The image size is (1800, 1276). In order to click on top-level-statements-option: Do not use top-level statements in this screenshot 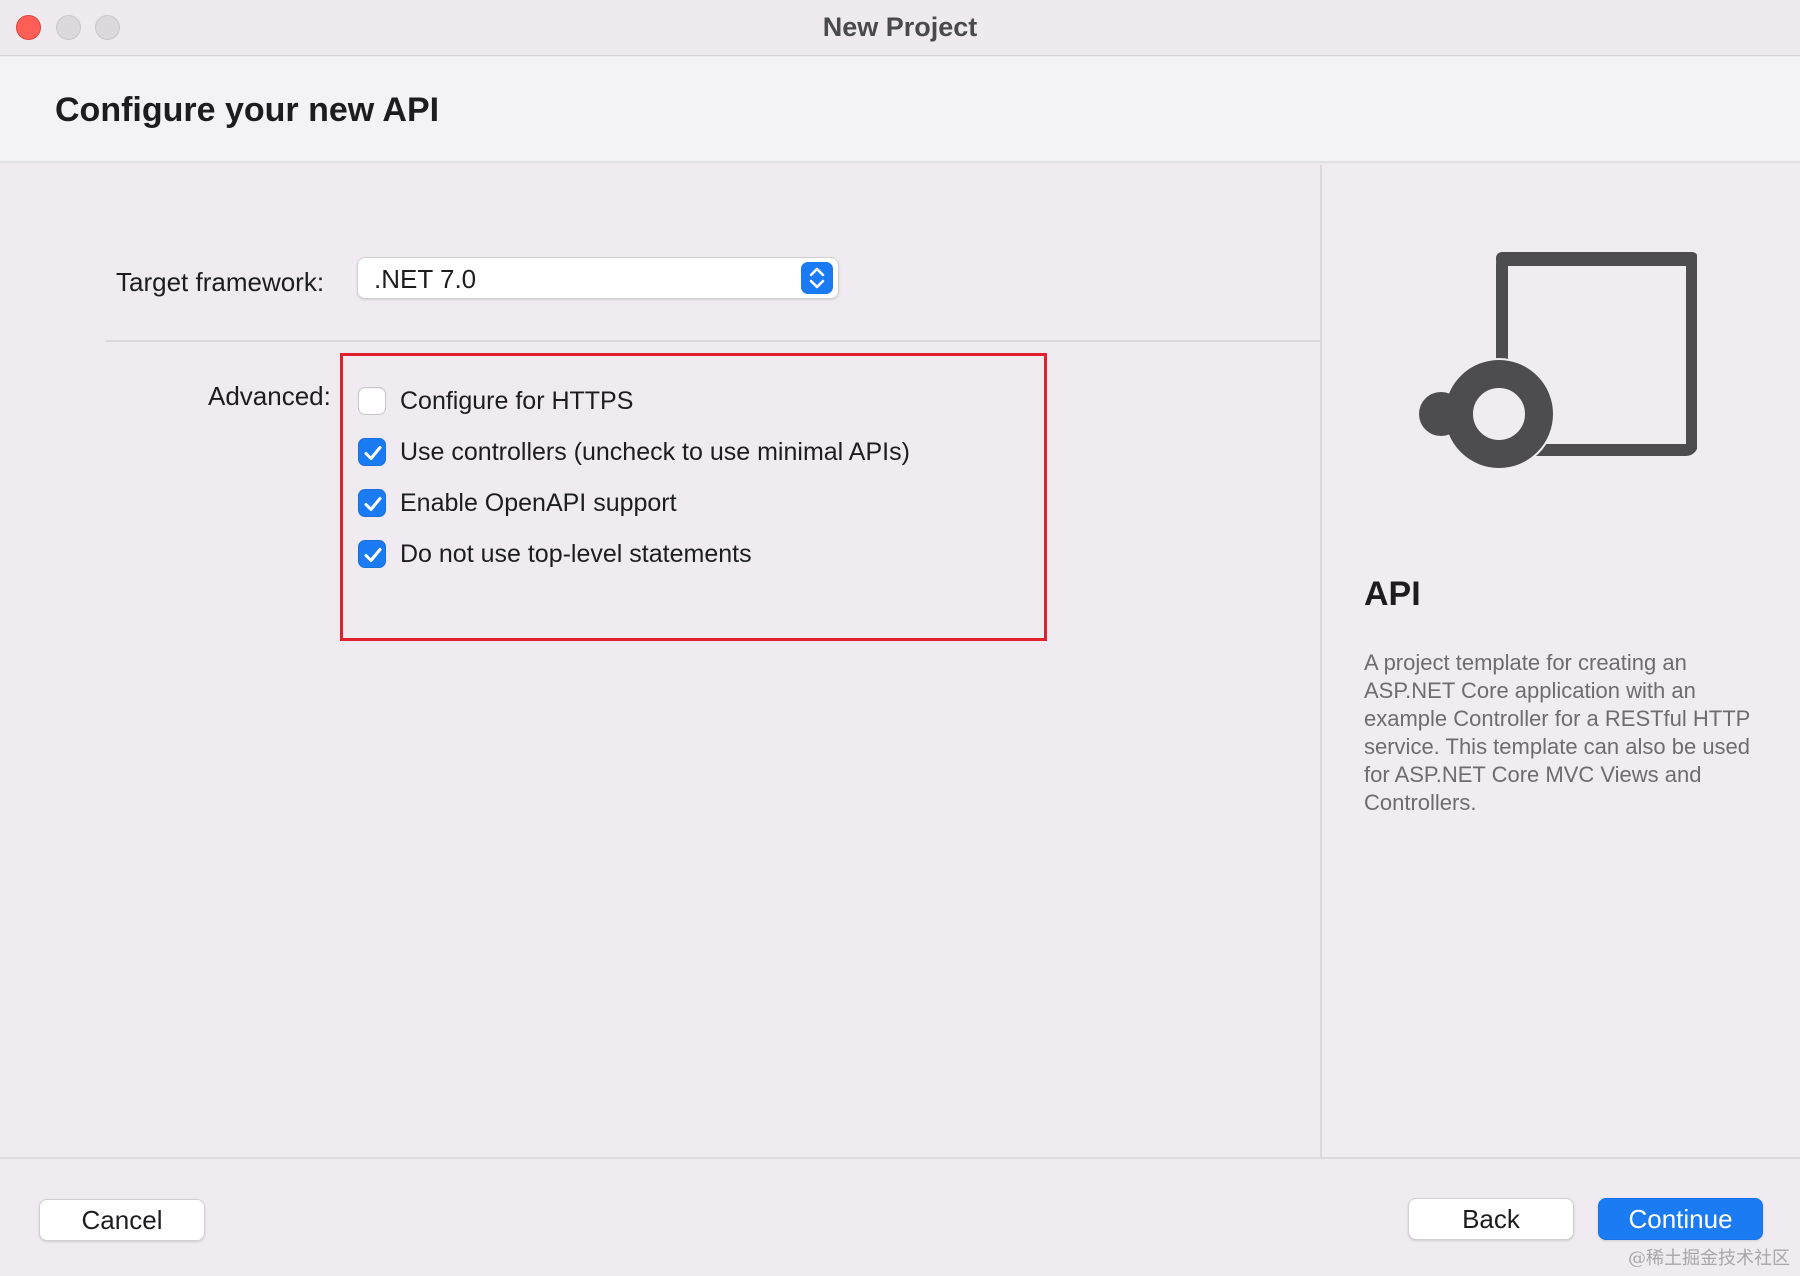, I will do `click(555, 554)`.